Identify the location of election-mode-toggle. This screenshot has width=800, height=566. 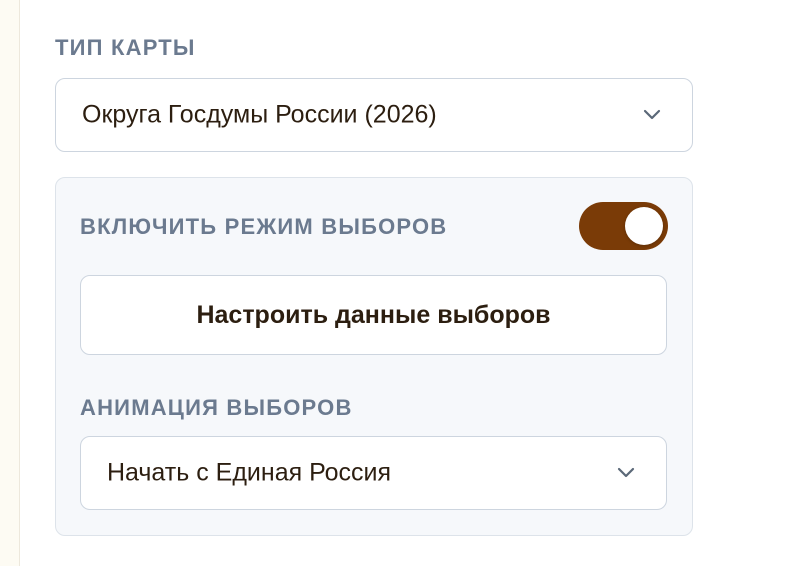
(623, 226).